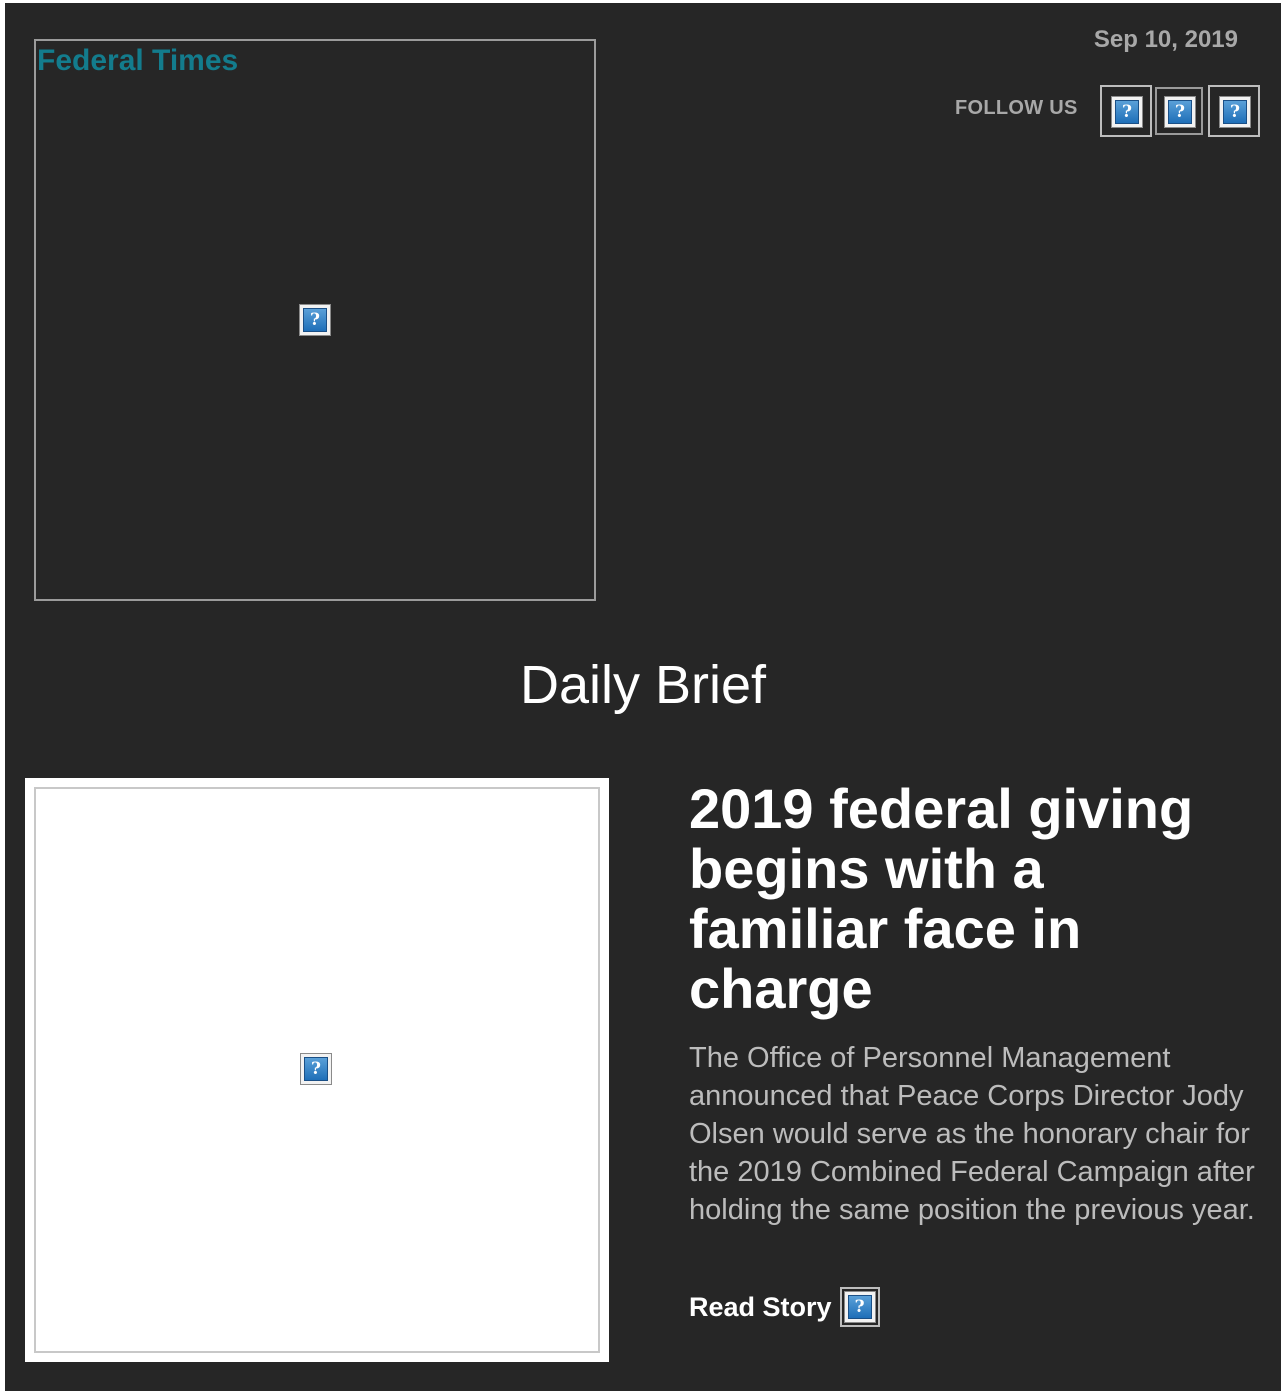 Image resolution: width=1282 pixels, height=1394 pixels. I want to click on read-story-link: Read Story ?, so click(784, 1307).